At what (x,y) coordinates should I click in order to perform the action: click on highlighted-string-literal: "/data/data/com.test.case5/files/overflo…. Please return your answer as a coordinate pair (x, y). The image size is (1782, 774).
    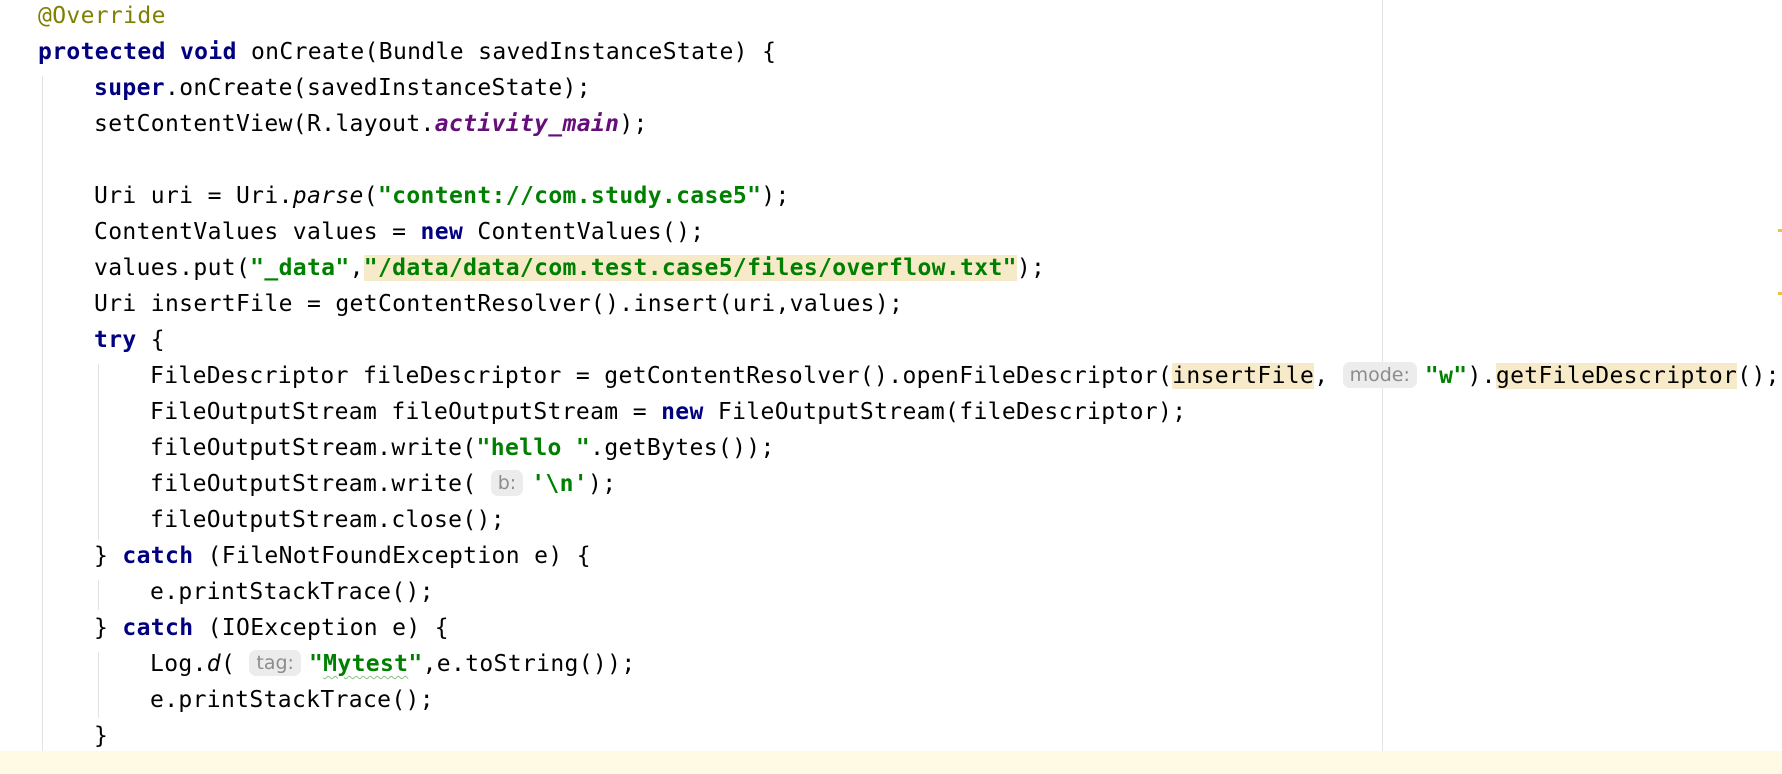
    Looking at the image, I should click on (690, 268).